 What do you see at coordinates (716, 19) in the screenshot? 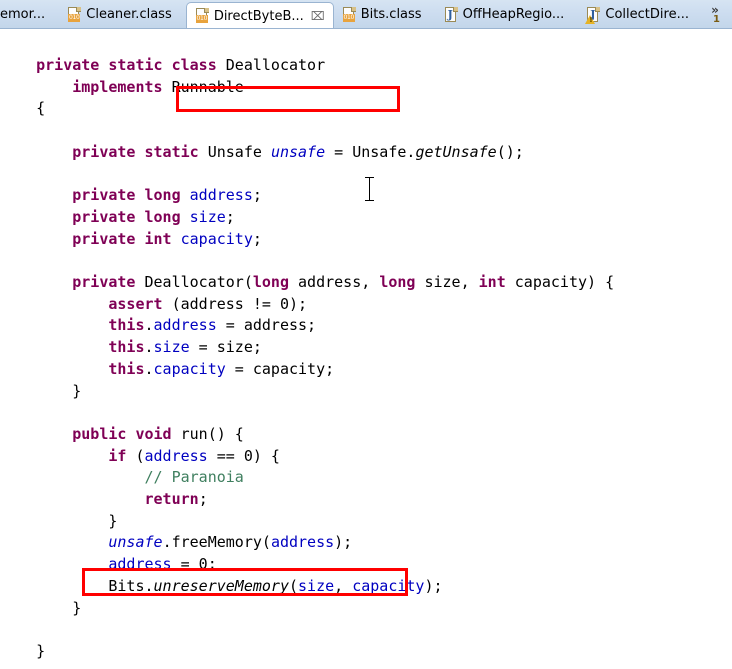
I see `hidden-tab-count: 1` at bounding box center [716, 19].